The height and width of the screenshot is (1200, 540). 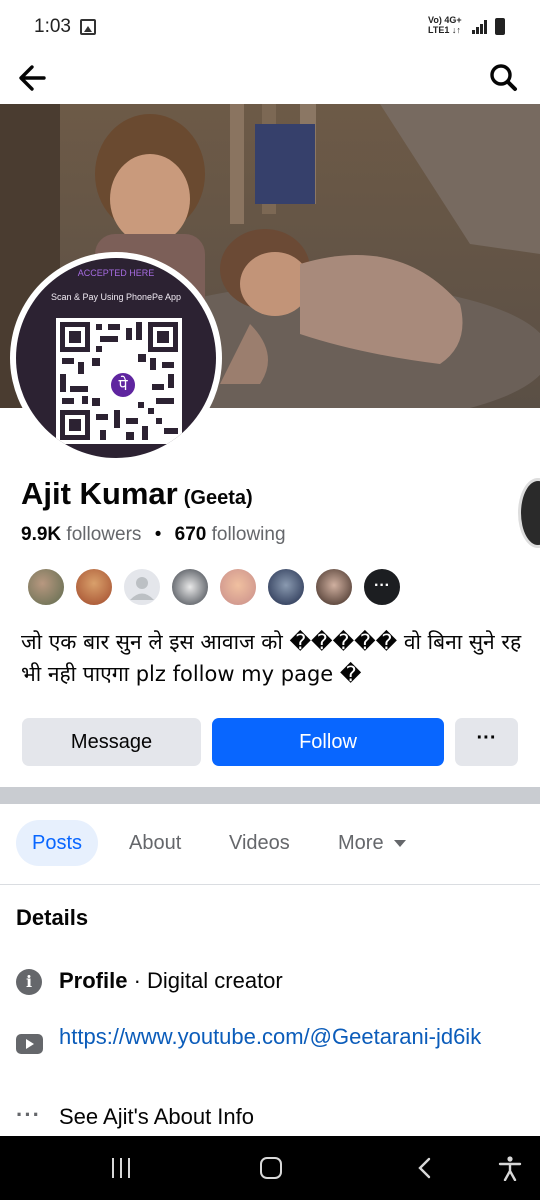 What do you see at coordinates (399, 844) in the screenshot?
I see `caret-down-icon` at bounding box center [399, 844].